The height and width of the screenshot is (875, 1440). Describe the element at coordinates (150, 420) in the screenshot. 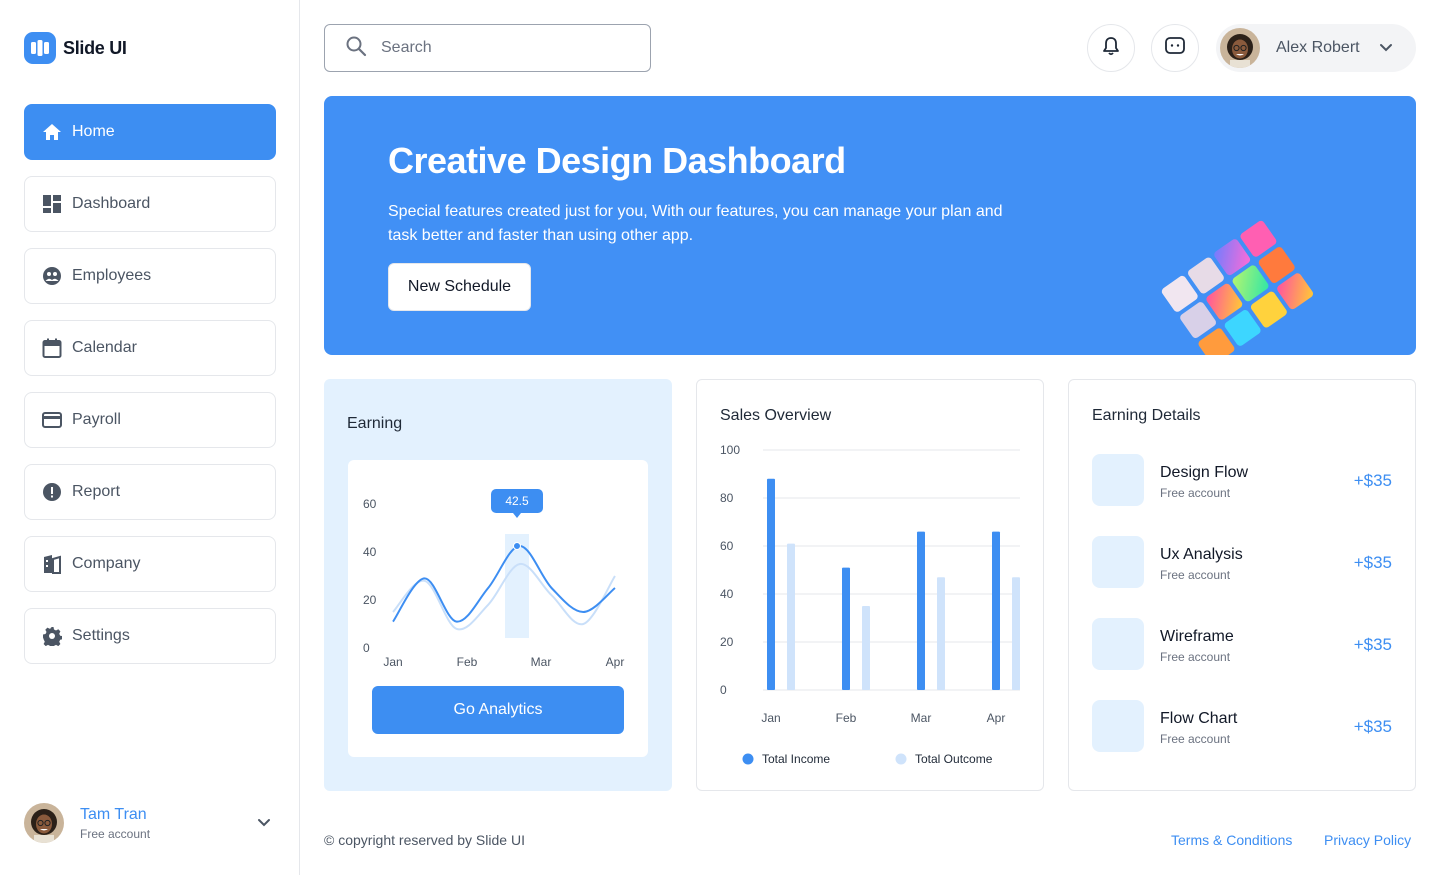

I see `sidebar-item-payroll: Payroll` at that location.